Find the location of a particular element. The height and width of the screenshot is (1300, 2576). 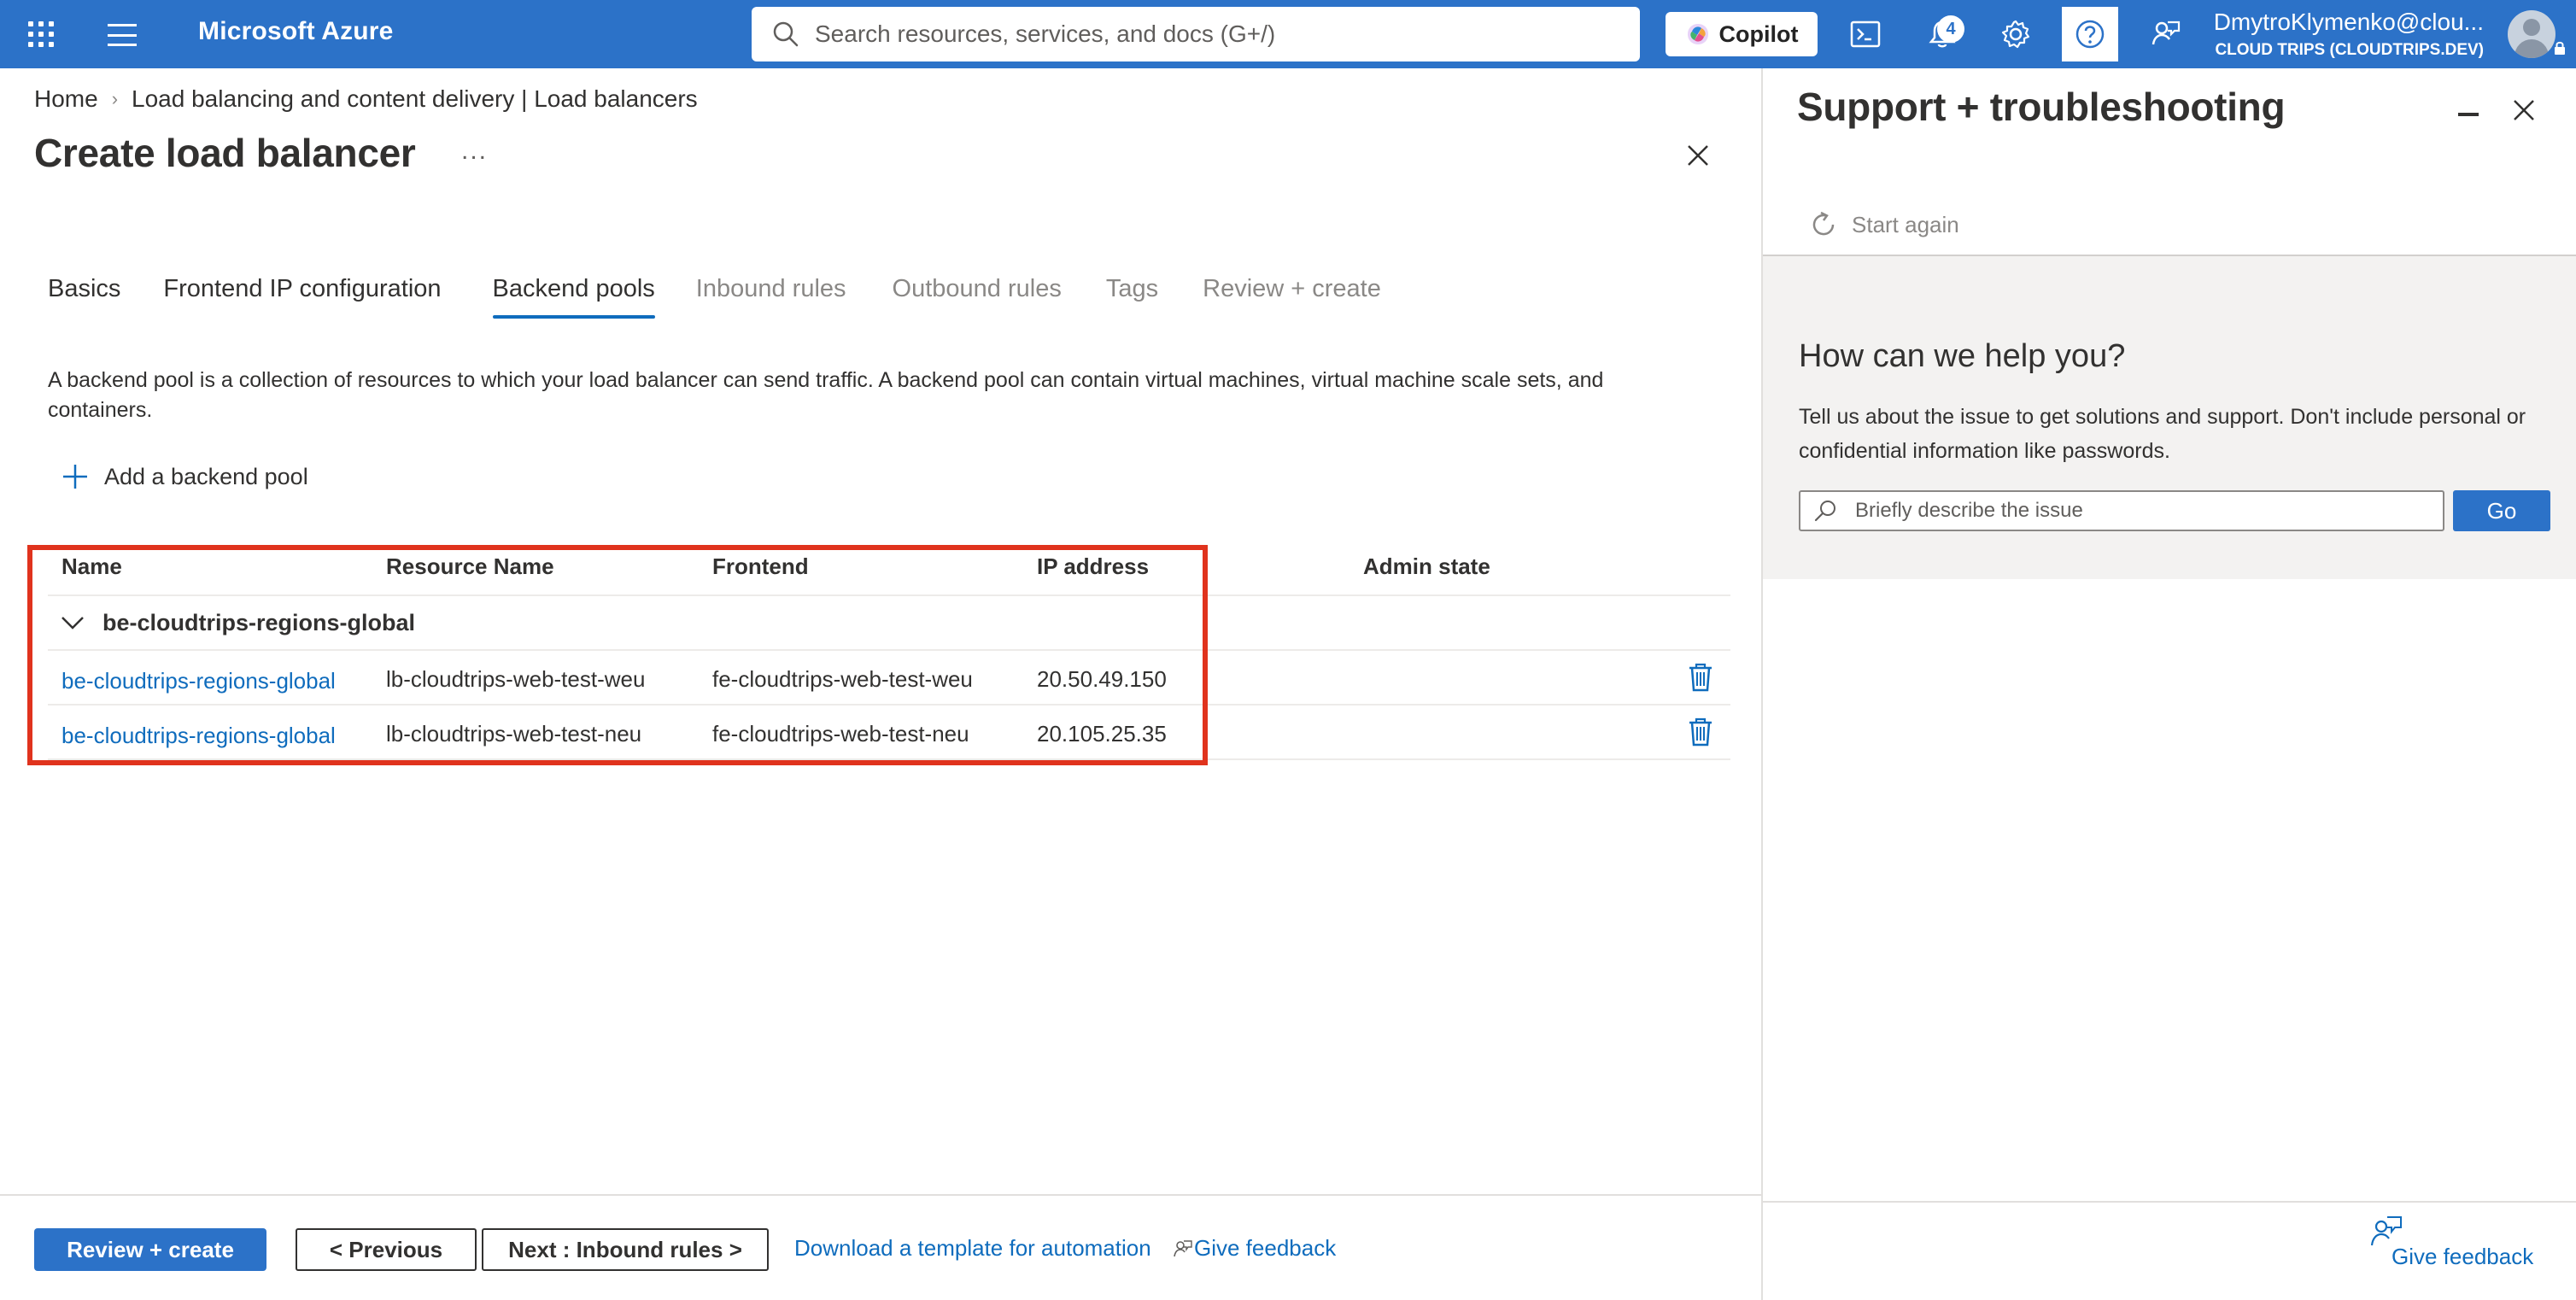

top-bar: Microsoft Azure Copilot 4 is located at coordinates (1288, 34).